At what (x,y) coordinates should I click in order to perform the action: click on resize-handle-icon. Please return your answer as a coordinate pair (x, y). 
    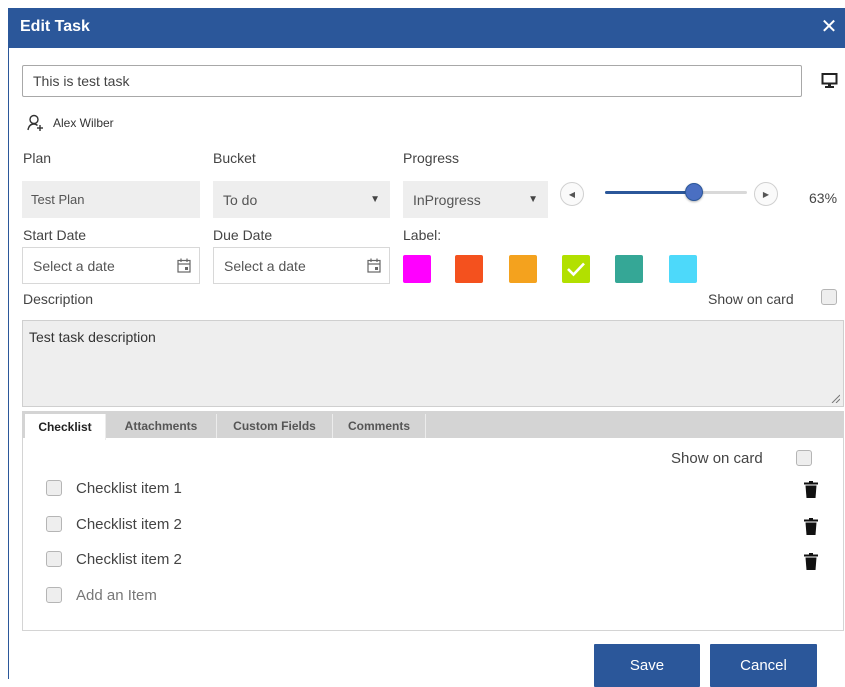
    Looking at the image, I should click on (835, 398).